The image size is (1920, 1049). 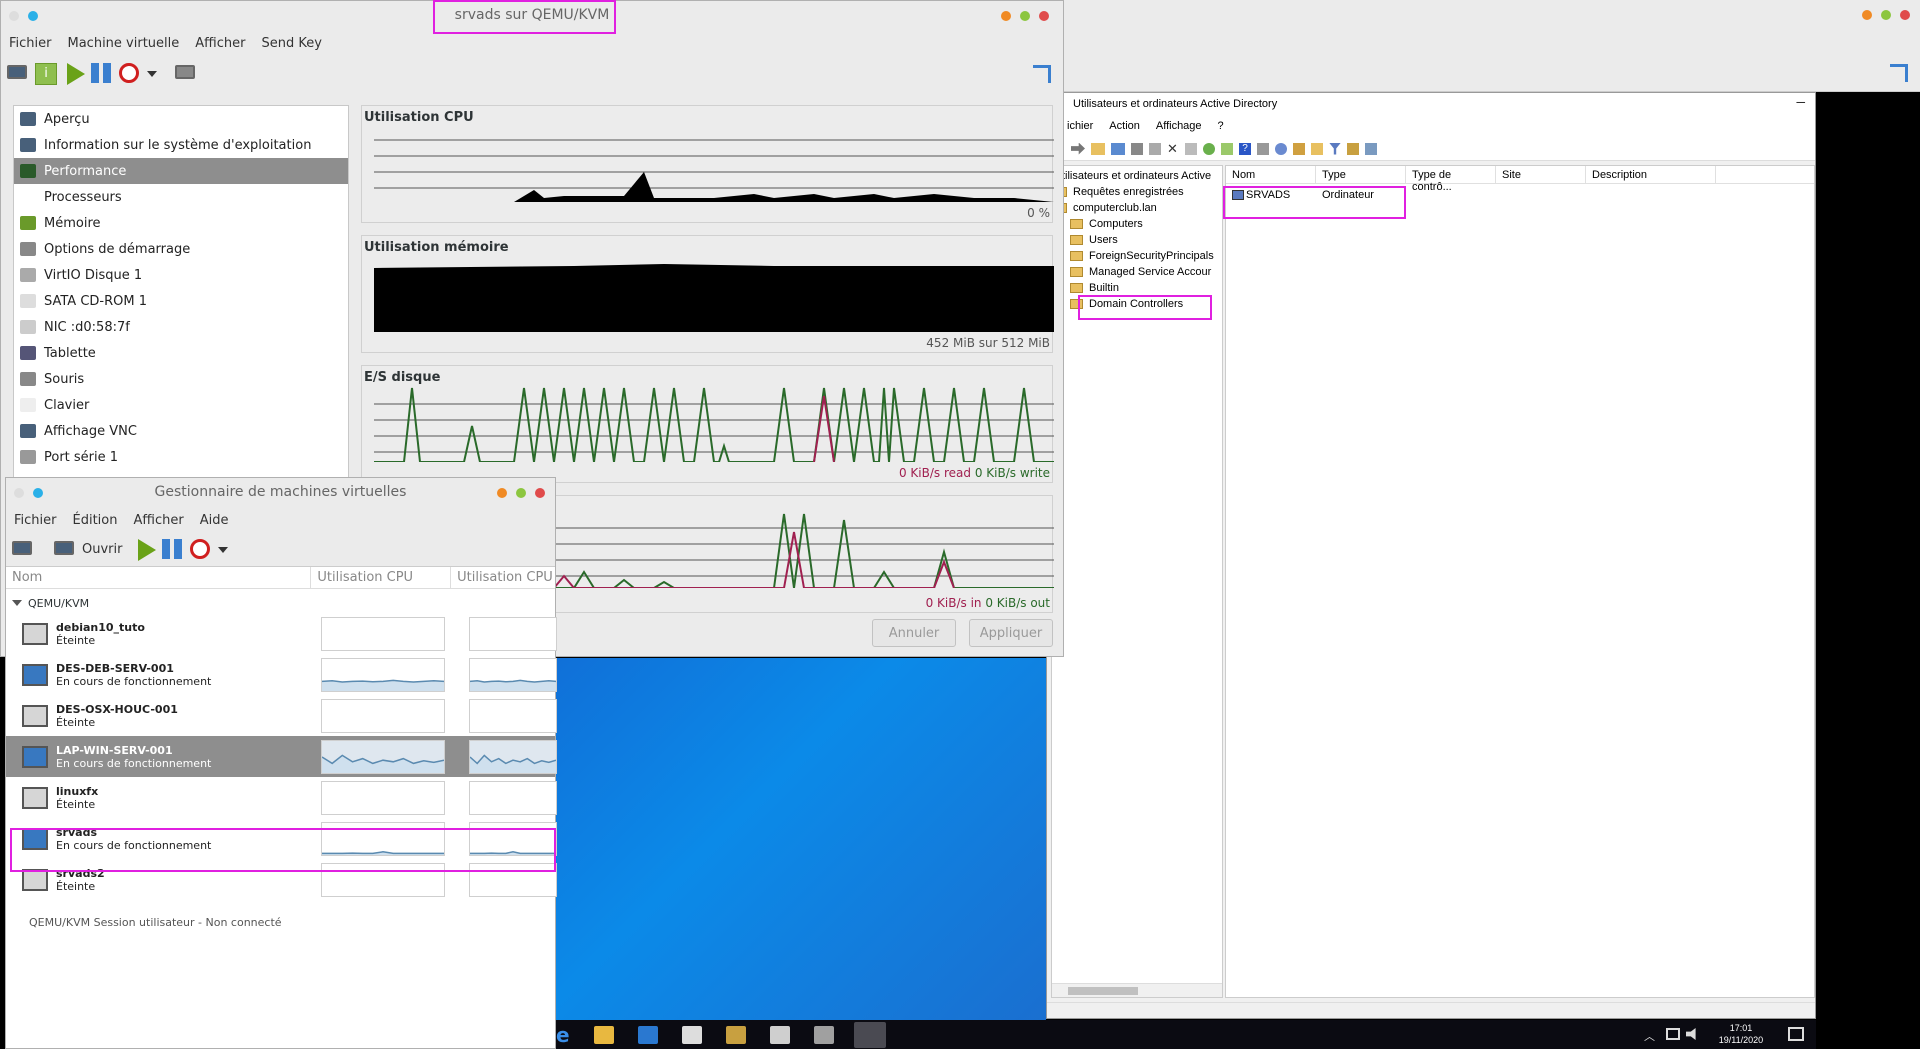 What do you see at coordinates (291, 43) in the screenshot?
I see `menu-send-key: Send Key` at bounding box center [291, 43].